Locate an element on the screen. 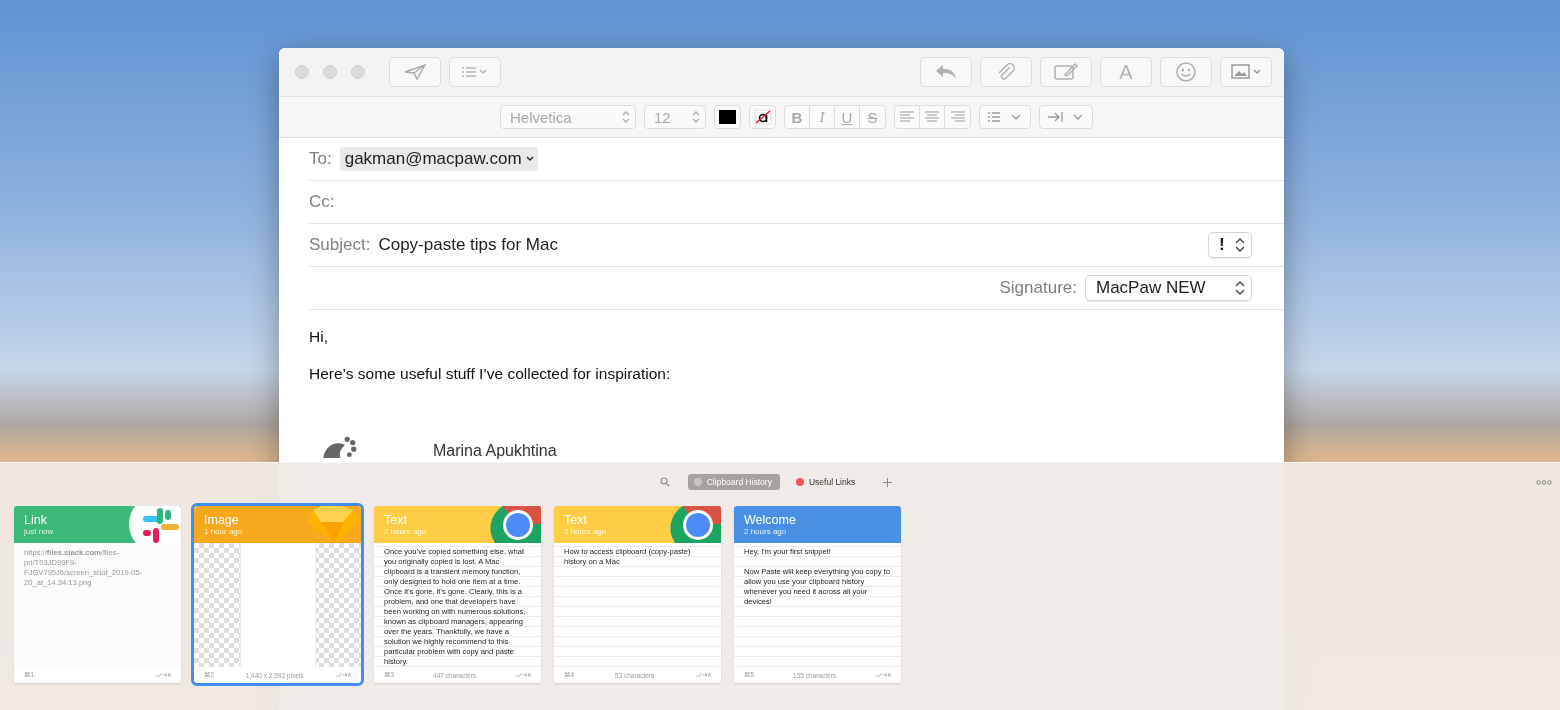 The height and width of the screenshot is (710, 1560). plus-icon is located at coordinates (888, 482).